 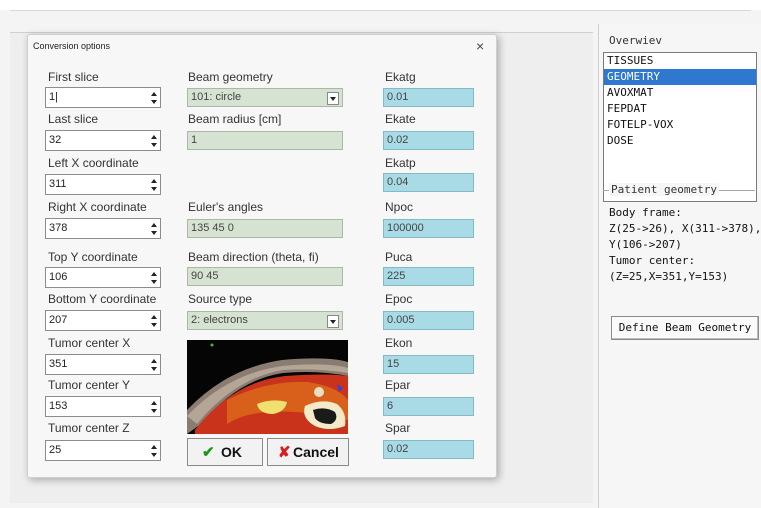 I want to click on top-y-label: Top Y coordinate, so click(x=93, y=257).